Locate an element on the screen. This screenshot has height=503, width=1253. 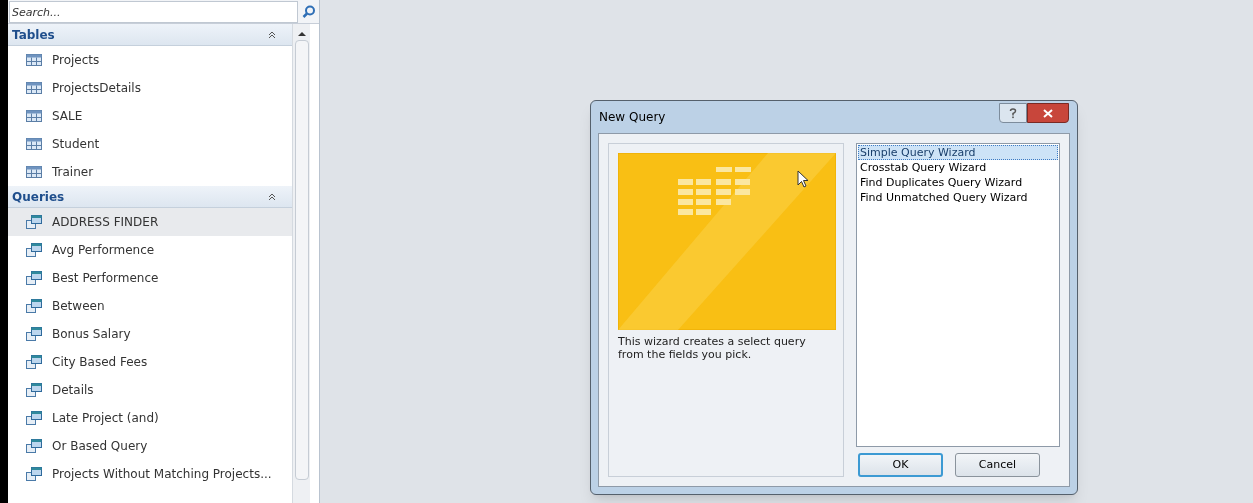
wizard-list: Simple Query Wizard Crosstab Query Wizard Find Duplicates Query Wizard Find Unmatched Query Wizard is located at coordinates (958, 295).